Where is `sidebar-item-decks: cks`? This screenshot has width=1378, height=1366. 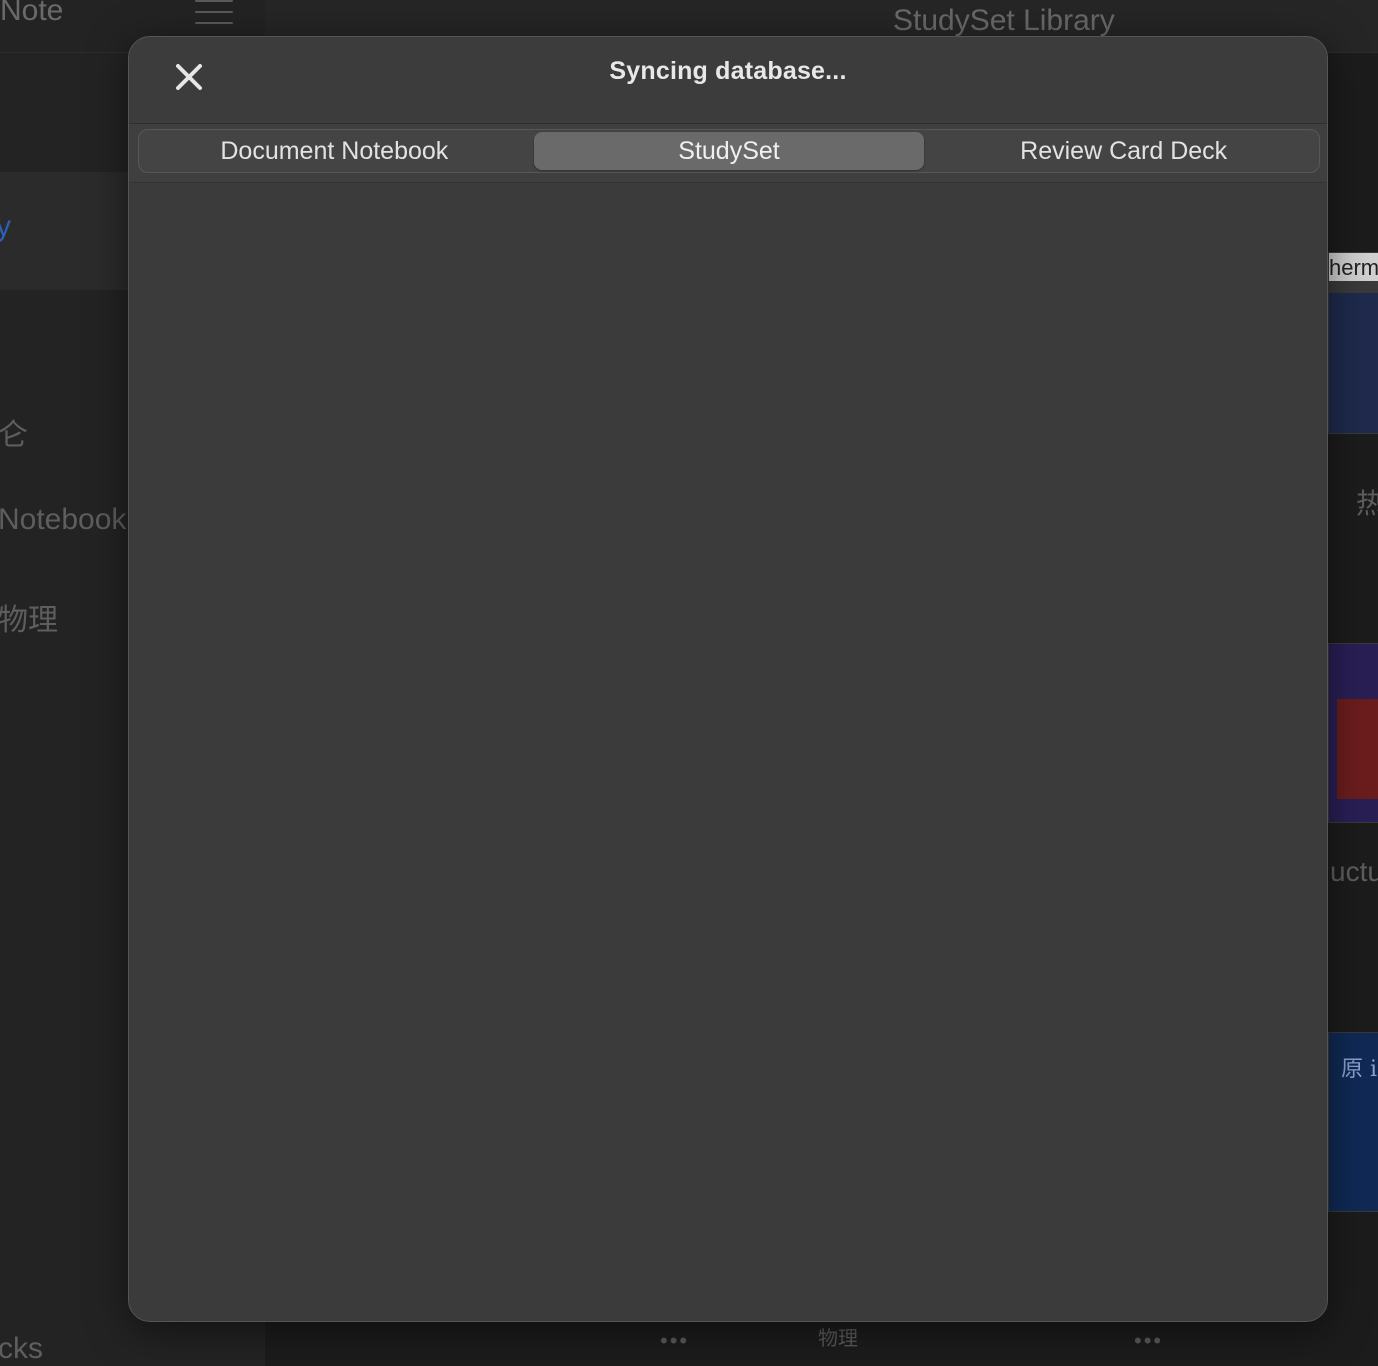
sidebar-item-decks: cks is located at coordinates (21, 1349).